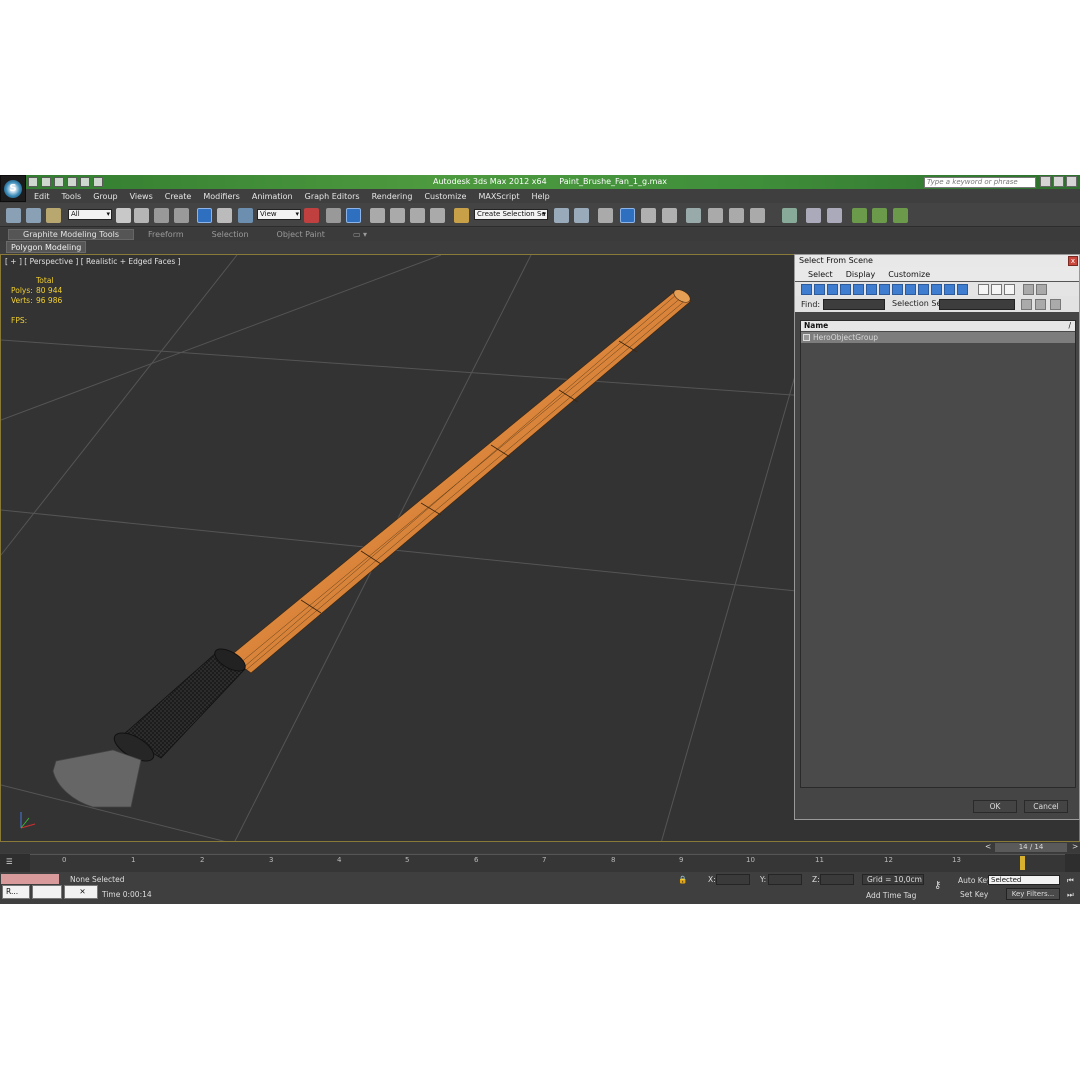 The height and width of the screenshot is (1080, 1080). Describe the element at coordinates (832, 289) in the screenshot. I see `filter-lights-icon` at that location.